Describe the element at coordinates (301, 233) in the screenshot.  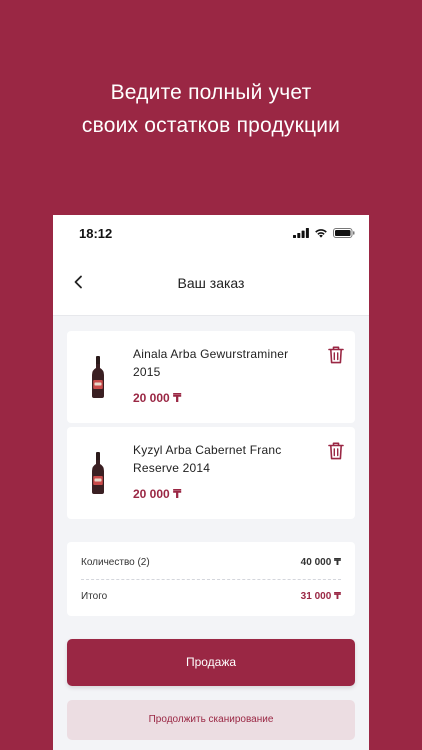
I see `signal-icon` at that location.